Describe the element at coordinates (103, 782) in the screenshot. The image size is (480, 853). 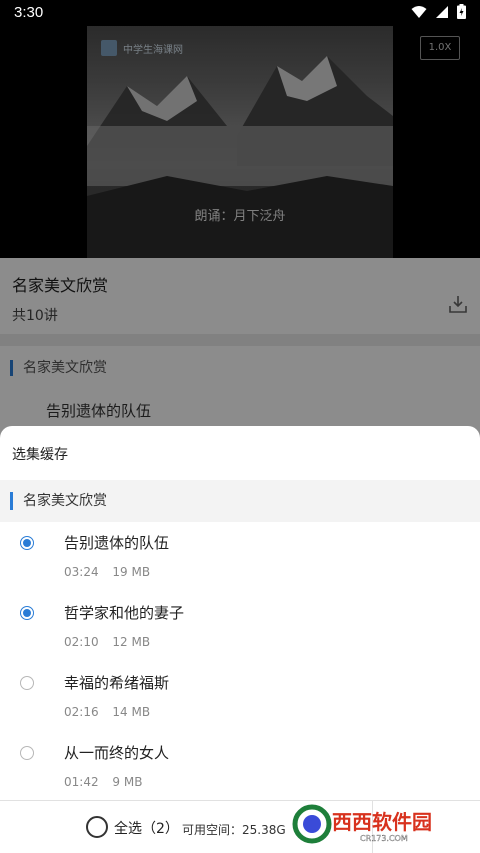
I see `episode-meta: 01:42 9 MB` at that location.